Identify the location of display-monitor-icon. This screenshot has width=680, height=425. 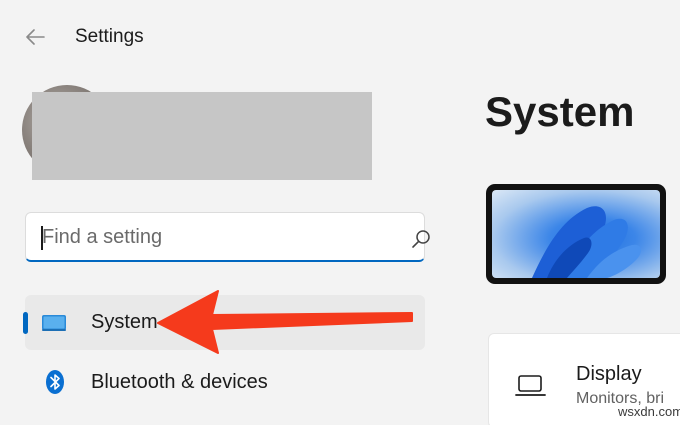
(54, 323).